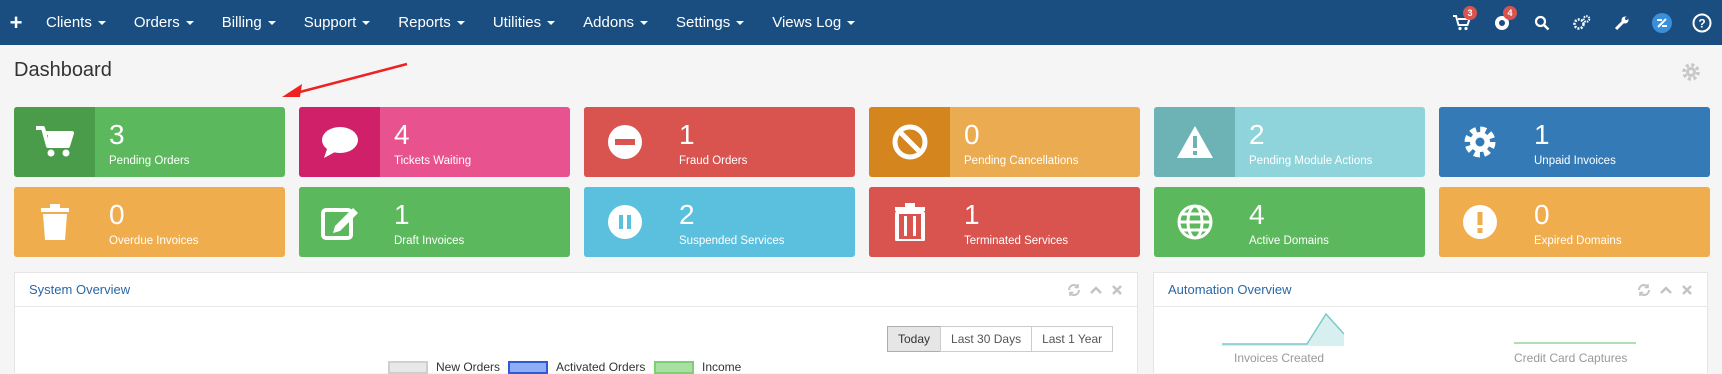 The height and width of the screenshot is (374, 1722). Describe the element at coordinates (697, 367) in the screenshot. I see `legend-income: Income` at that location.